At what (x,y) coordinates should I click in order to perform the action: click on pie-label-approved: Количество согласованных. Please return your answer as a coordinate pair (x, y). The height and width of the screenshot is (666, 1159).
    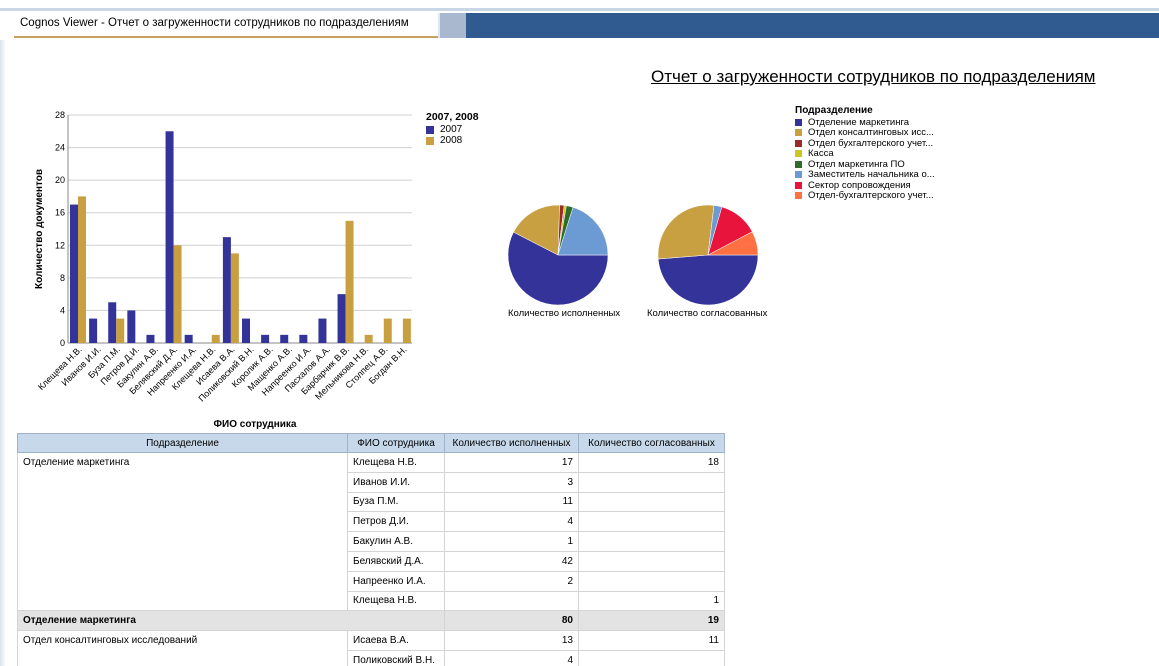
    Looking at the image, I should click on (707, 313).